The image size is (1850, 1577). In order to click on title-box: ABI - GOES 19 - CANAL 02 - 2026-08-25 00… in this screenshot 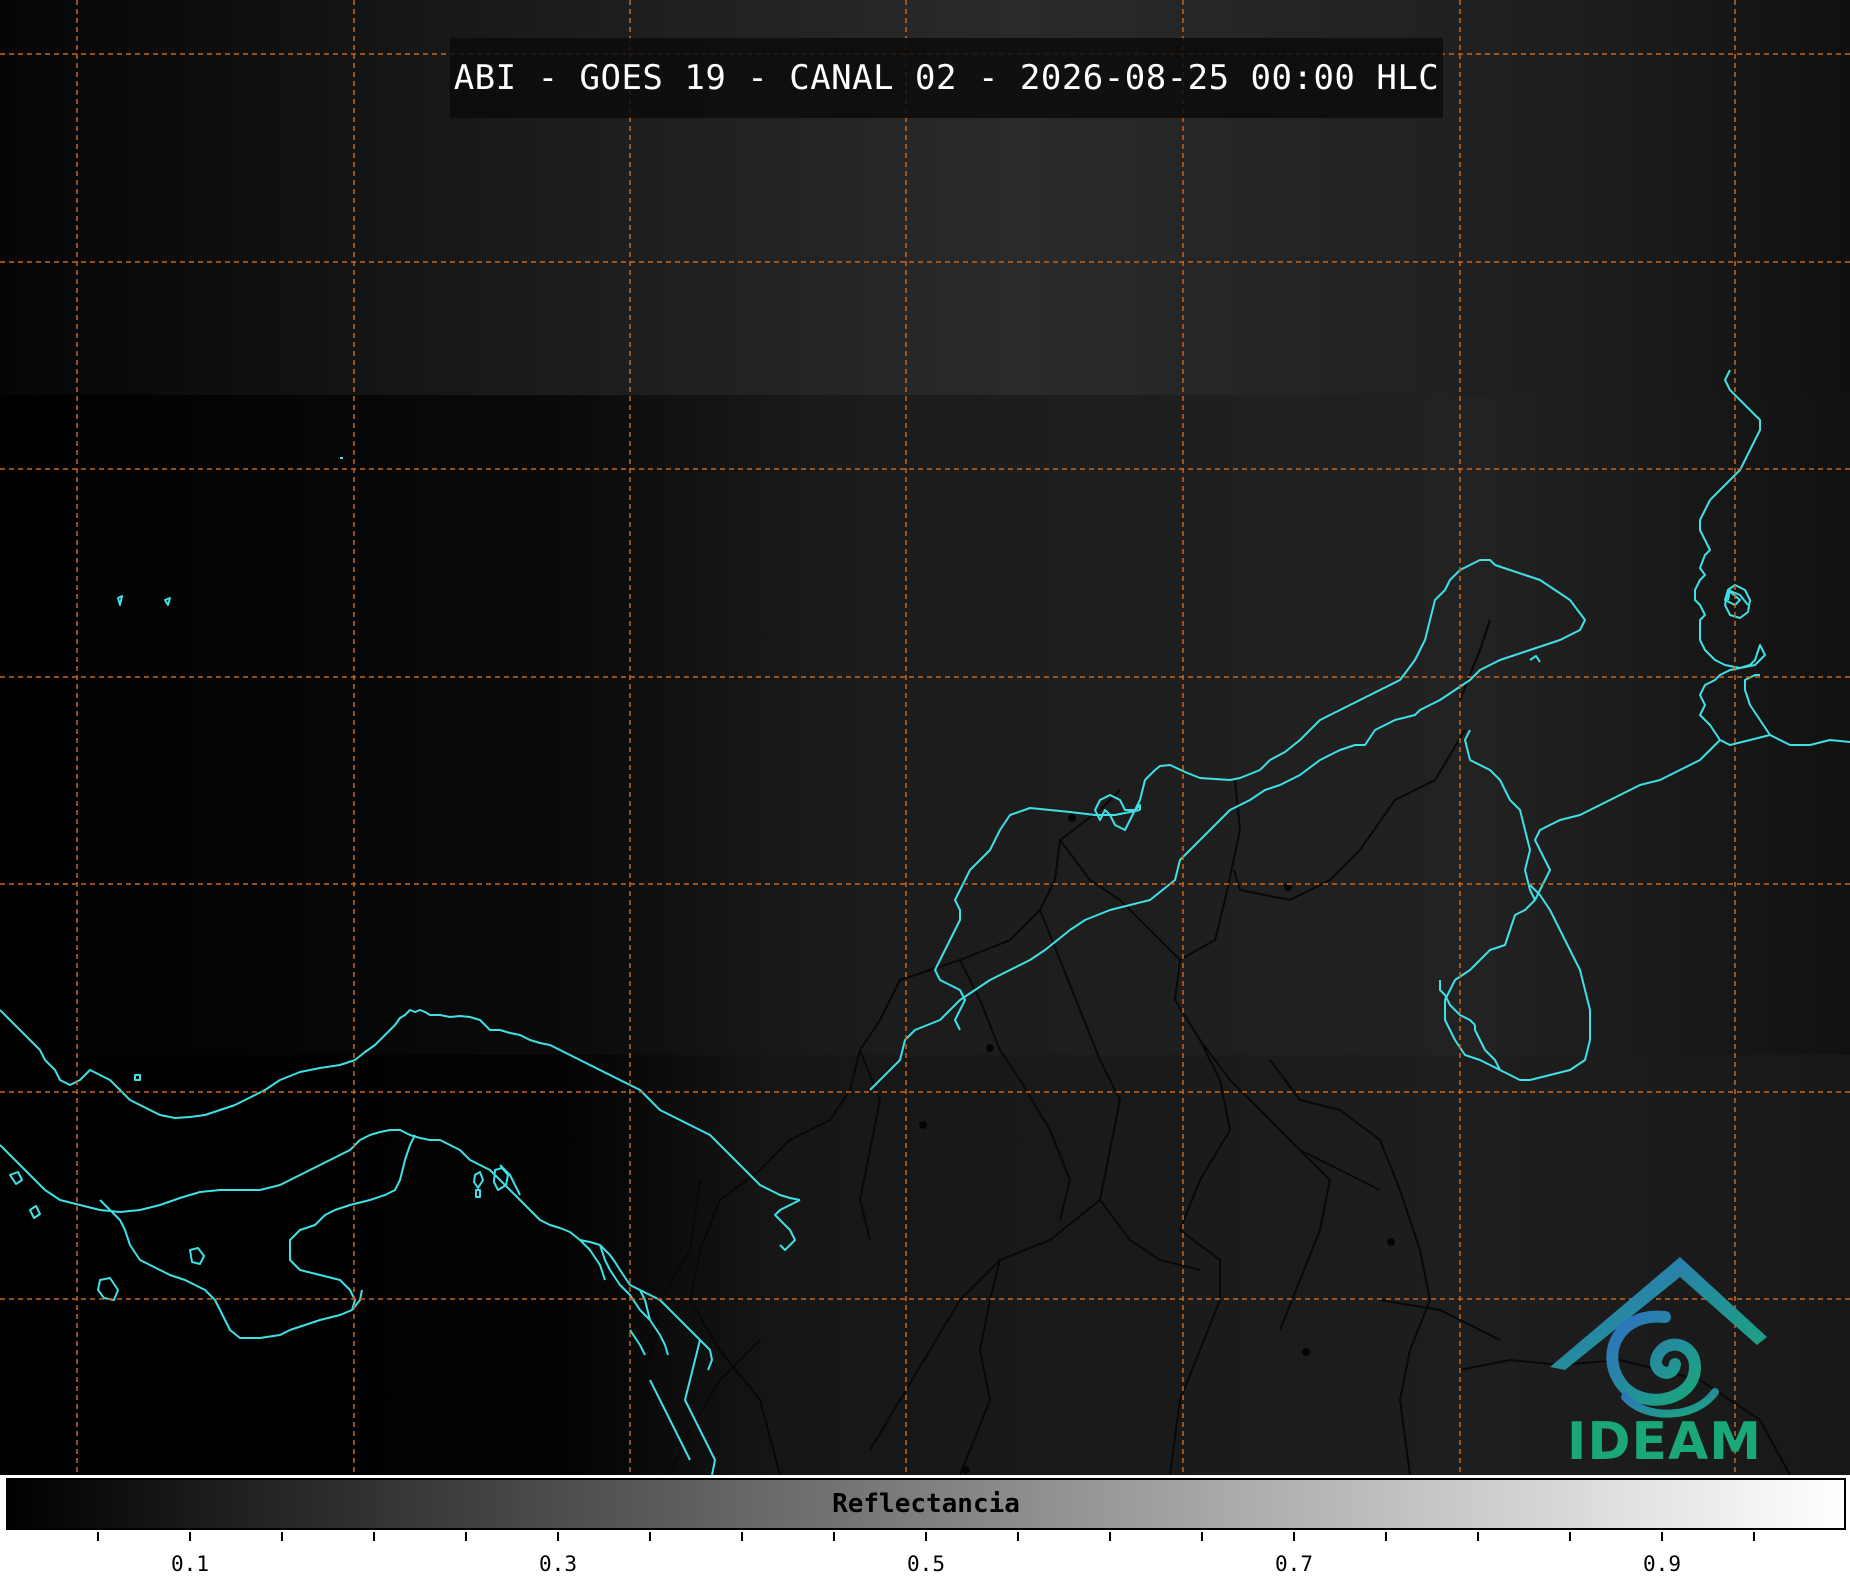, I will do `click(946, 78)`.